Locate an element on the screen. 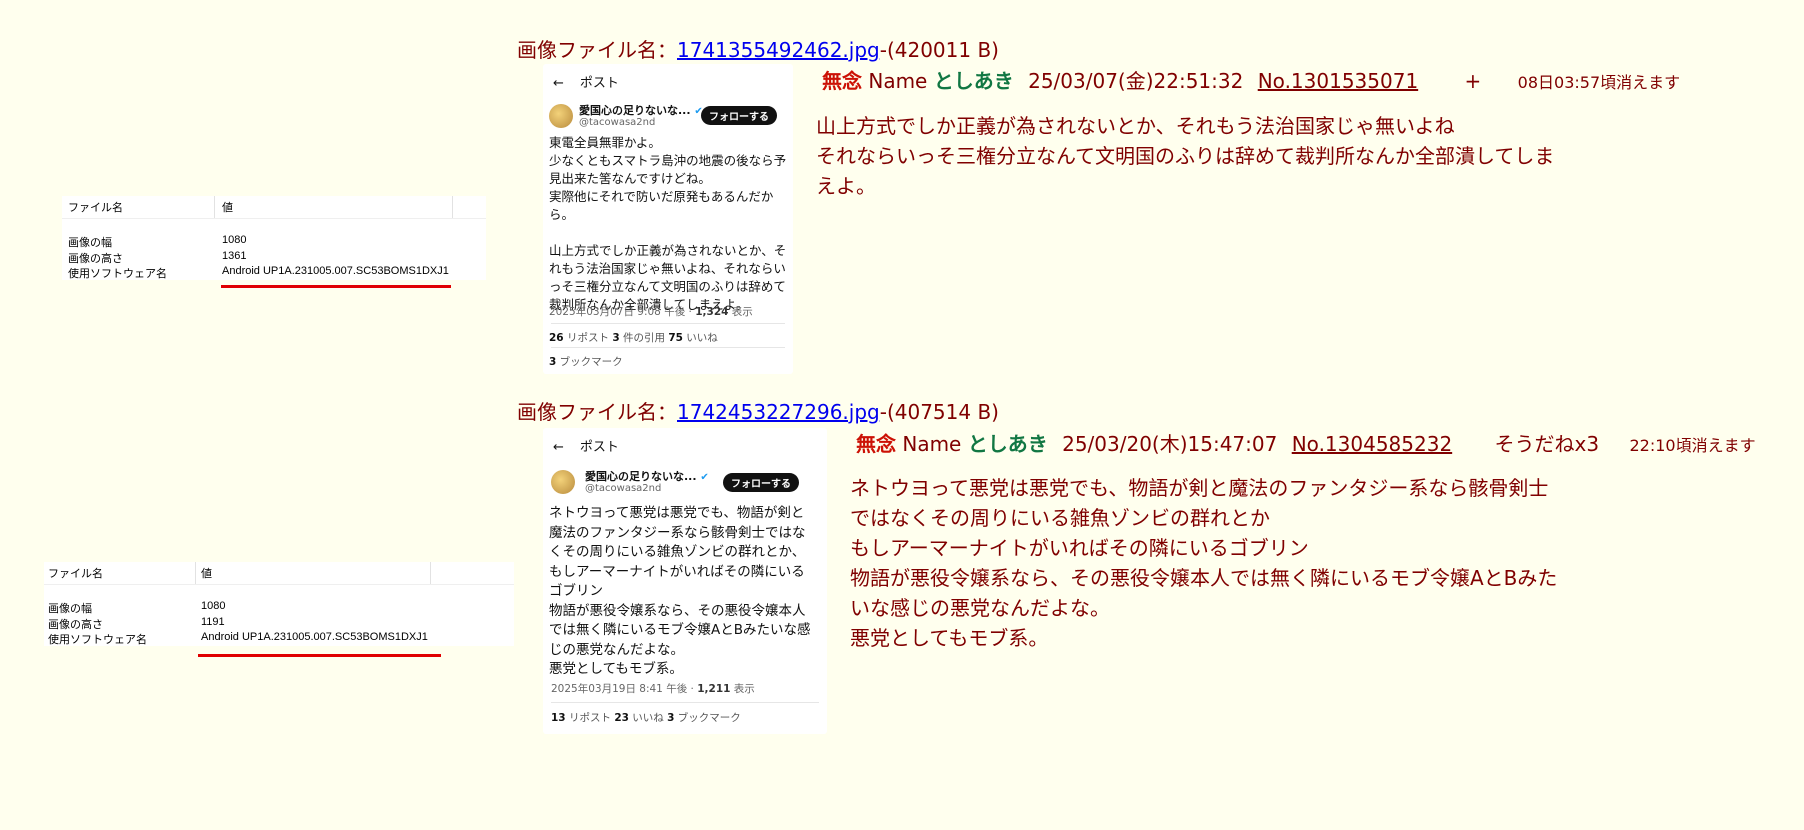  meta-key-software: 使用ソフトウェア名 is located at coordinates (97, 640).